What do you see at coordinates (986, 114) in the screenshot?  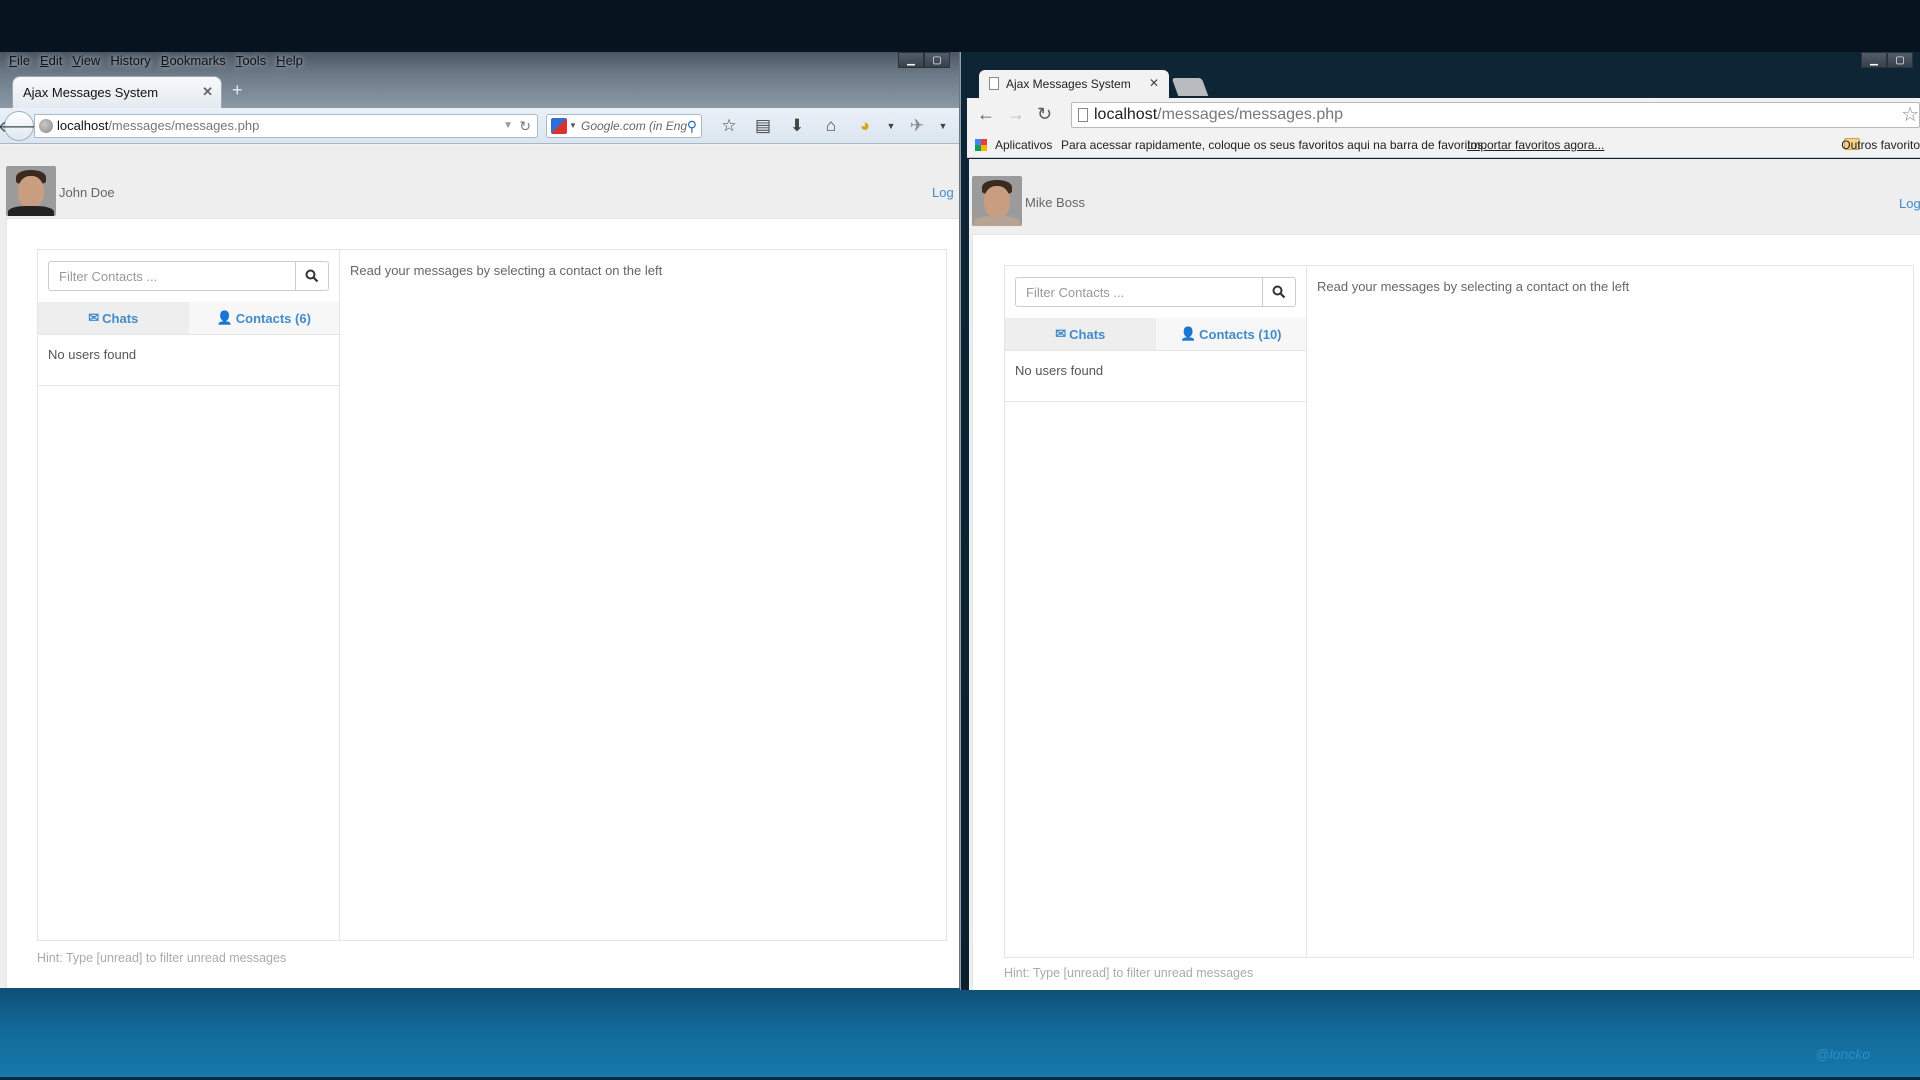 I see `back-icon: ←` at bounding box center [986, 114].